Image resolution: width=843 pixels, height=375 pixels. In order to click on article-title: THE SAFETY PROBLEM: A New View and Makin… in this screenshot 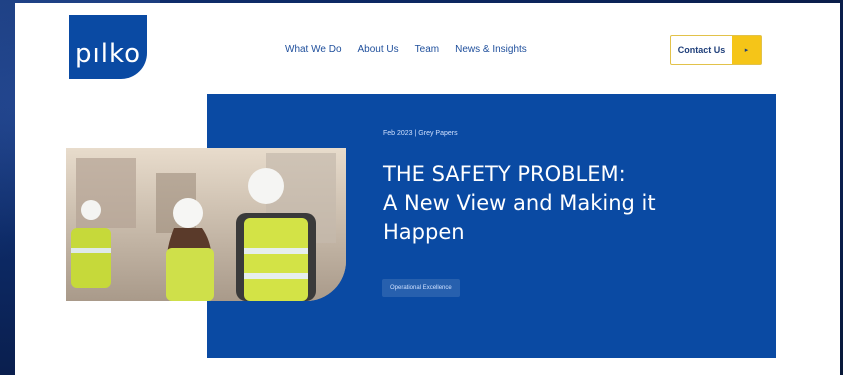, I will do `click(563, 203)`.